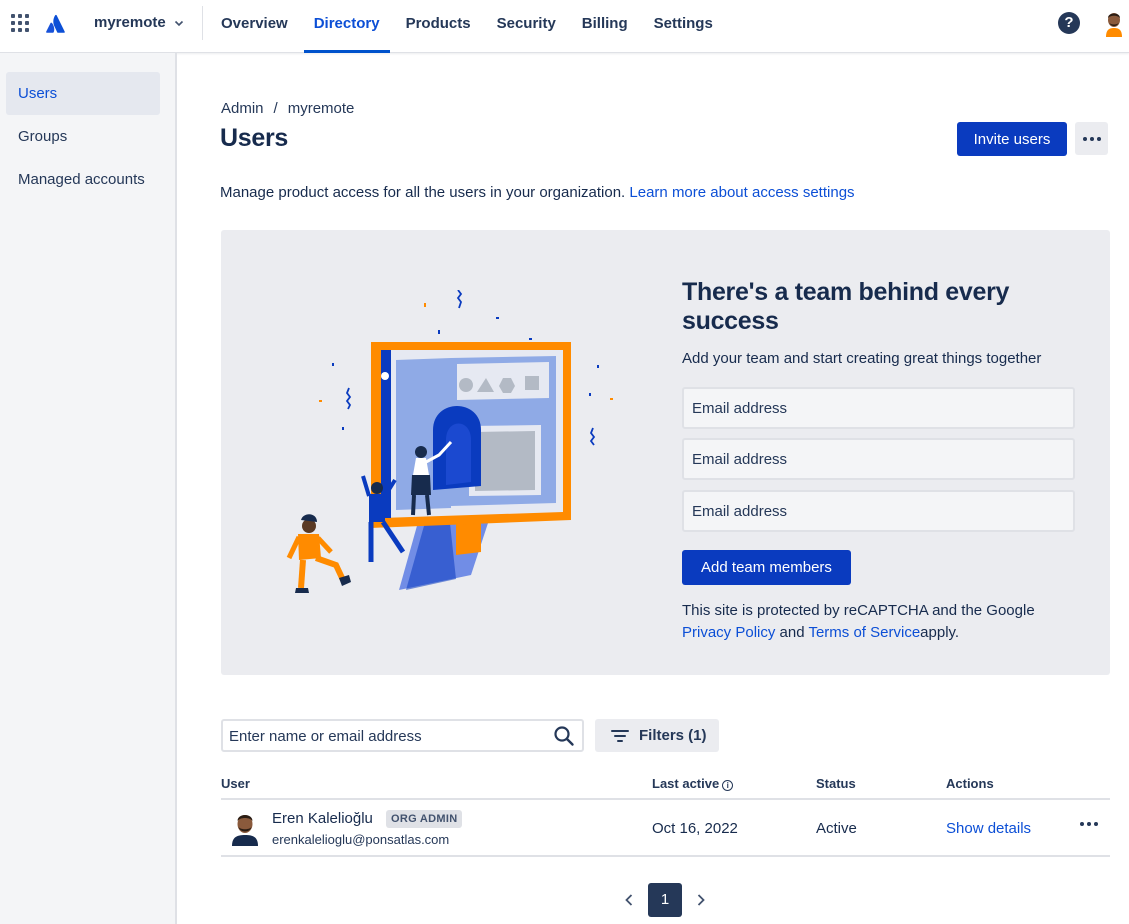  What do you see at coordinates (766, 567) in the screenshot?
I see `add-team-members-button: Add team members` at bounding box center [766, 567].